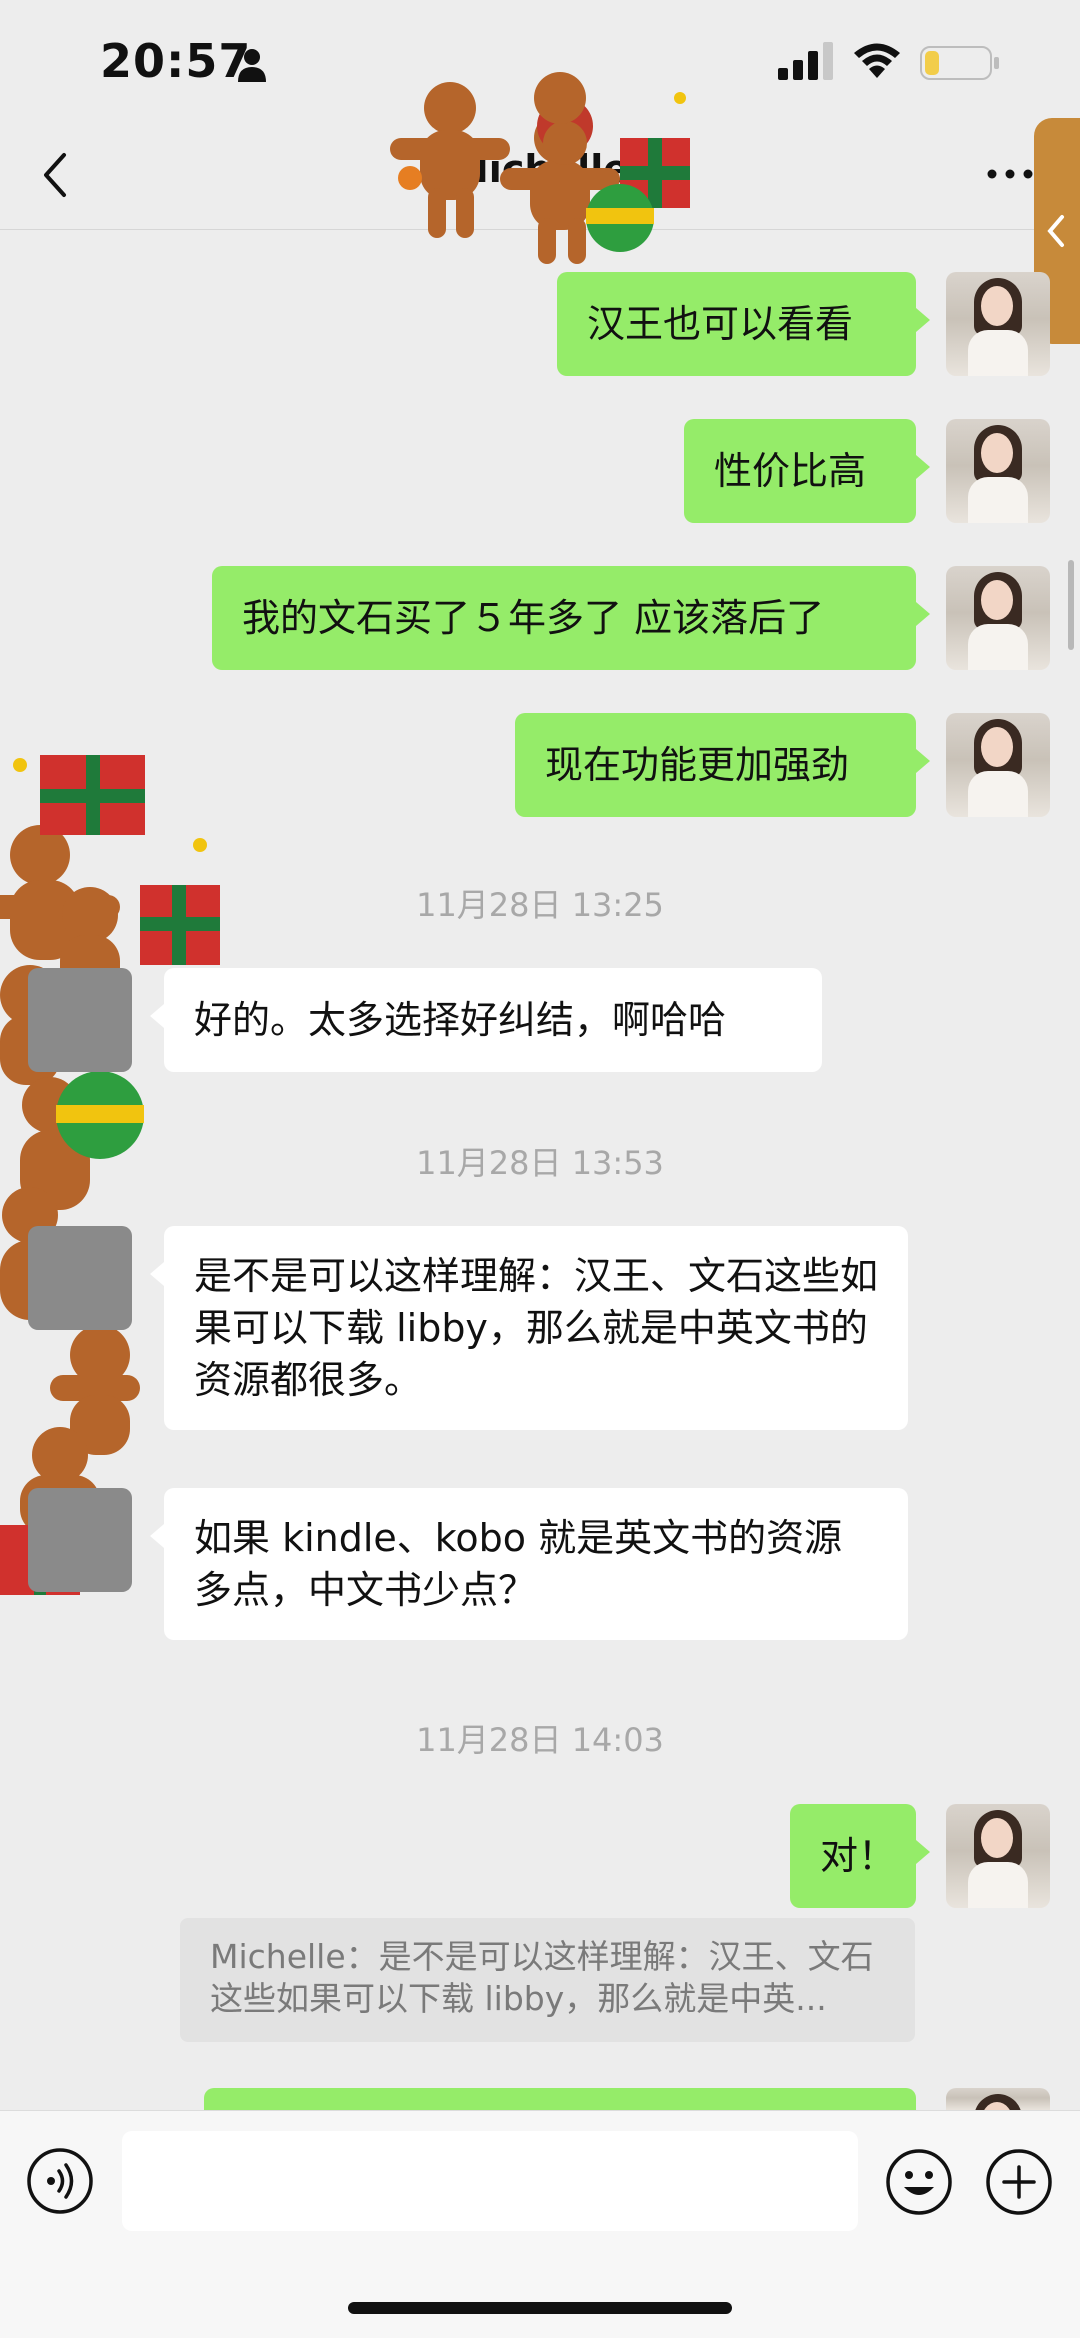 This screenshot has width=1080, height=2338. What do you see at coordinates (60, 2181) in the screenshot?
I see `voice-icon` at bounding box center [60, 2181].